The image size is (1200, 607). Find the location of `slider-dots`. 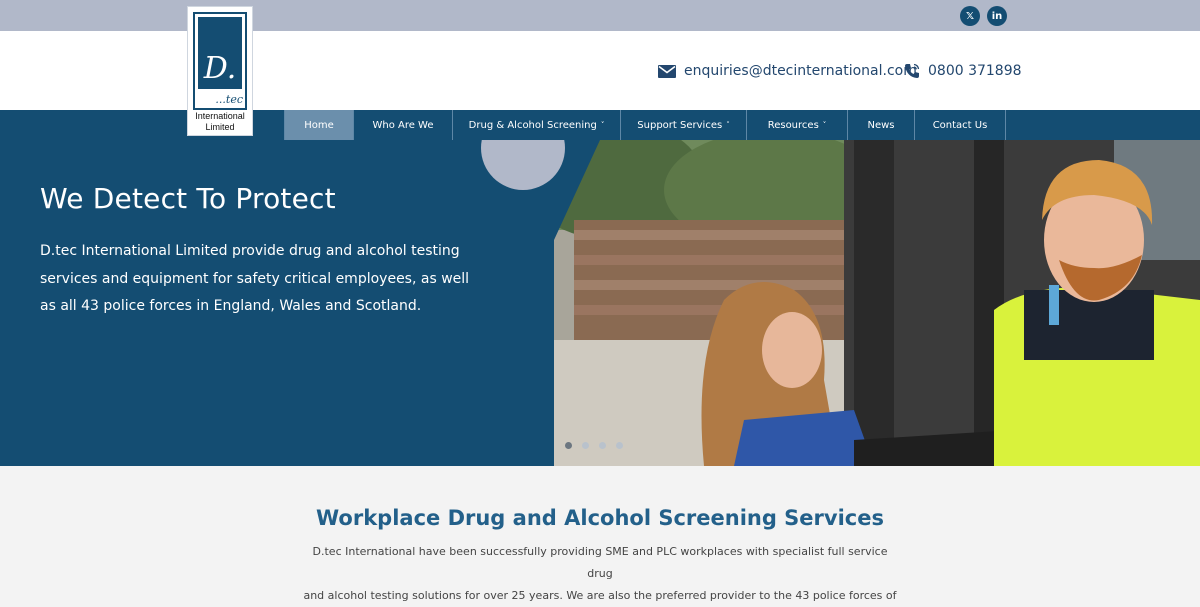

slider-dots is located at coordinates (594, 445).